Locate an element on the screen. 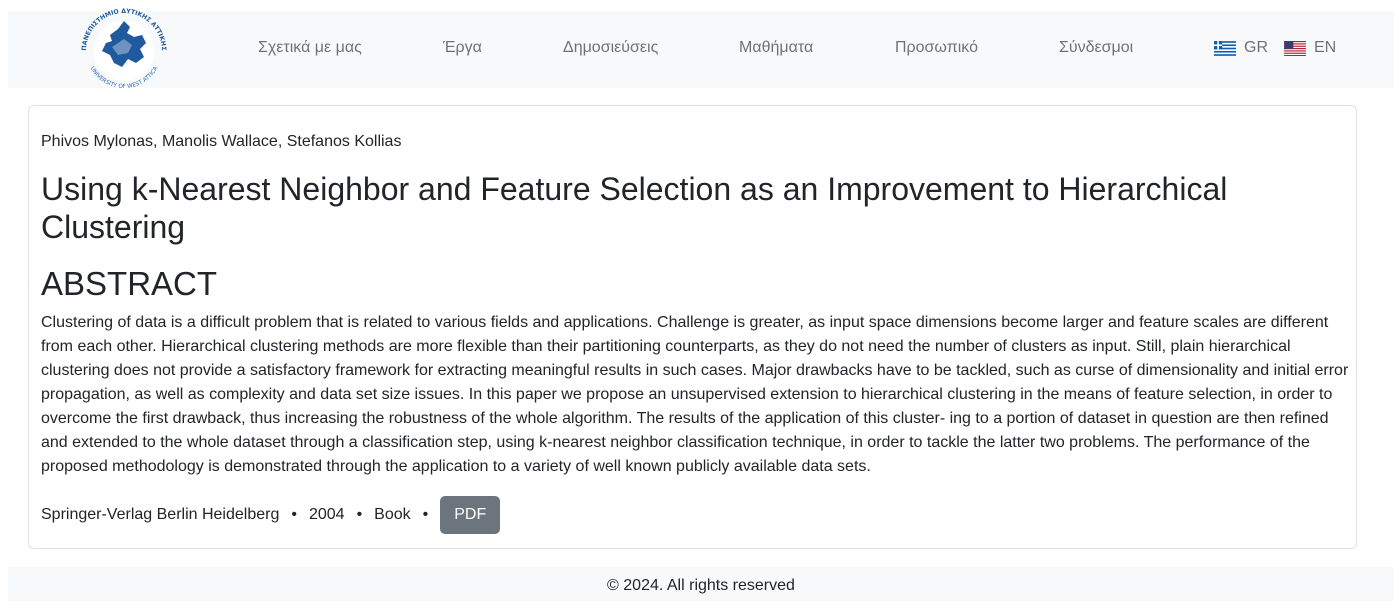 Image resolution: width=1394 pixels, height=605 pixels. pdf-button: PDF is located at coordinates (470, 515).